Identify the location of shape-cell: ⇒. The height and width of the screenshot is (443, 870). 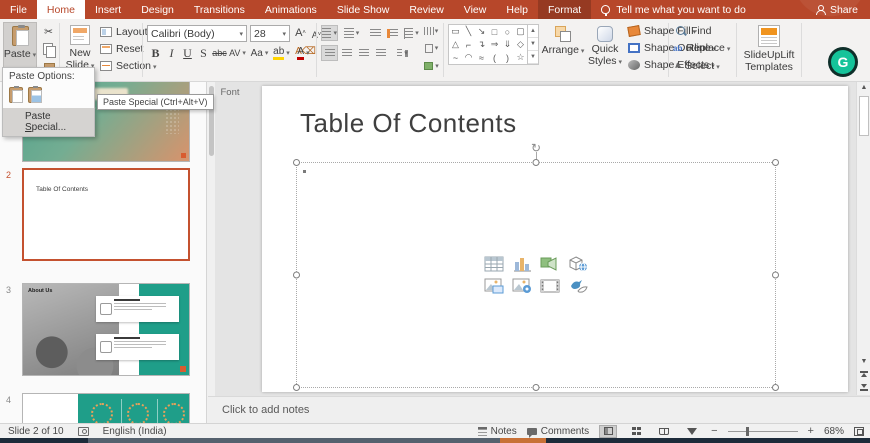
(494, 44).